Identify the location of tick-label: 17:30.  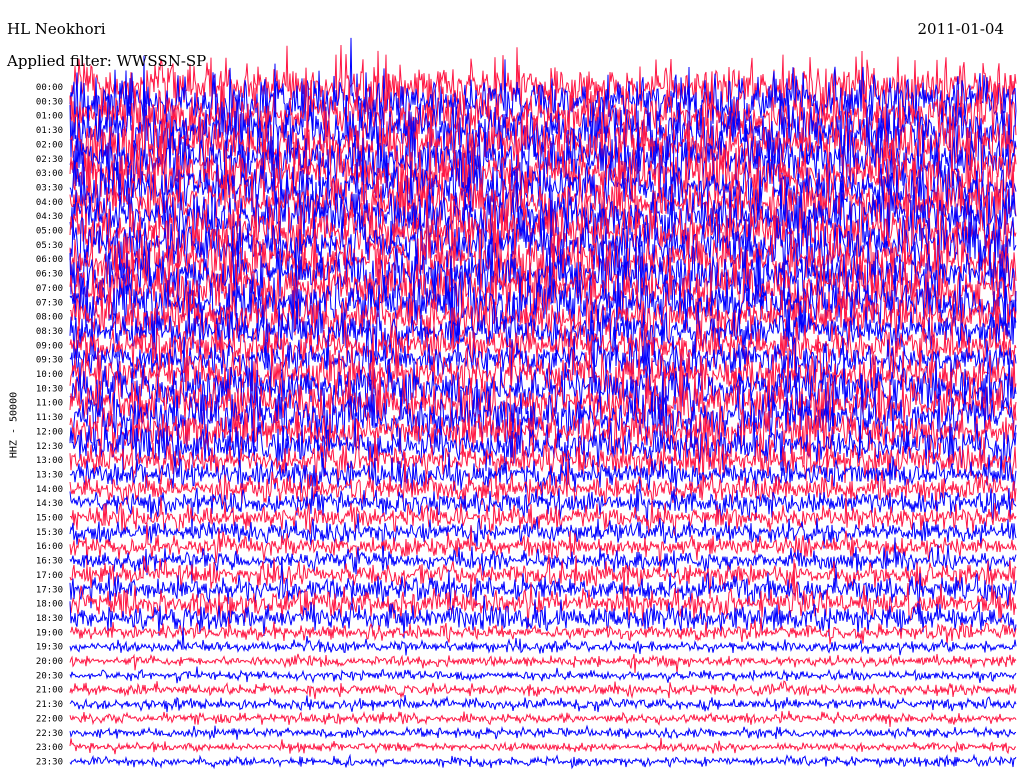
(49, 590).